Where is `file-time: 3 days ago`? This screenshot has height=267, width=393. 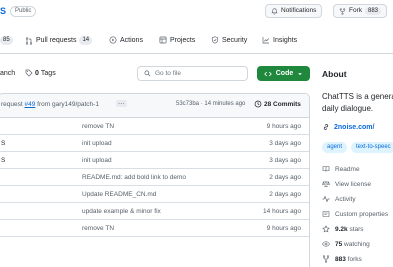
file-time: 3 days ago is located at coordinates (285, 160).